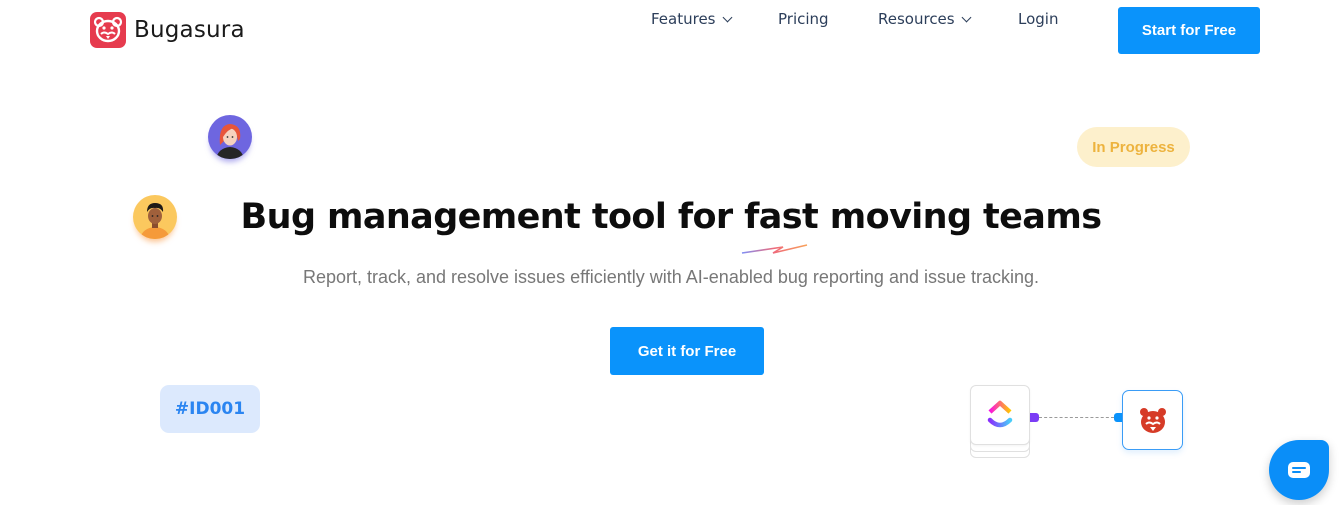  Describe the element at coordinates (1076, 417) in the screenshot. I see `connector-line` at that location.